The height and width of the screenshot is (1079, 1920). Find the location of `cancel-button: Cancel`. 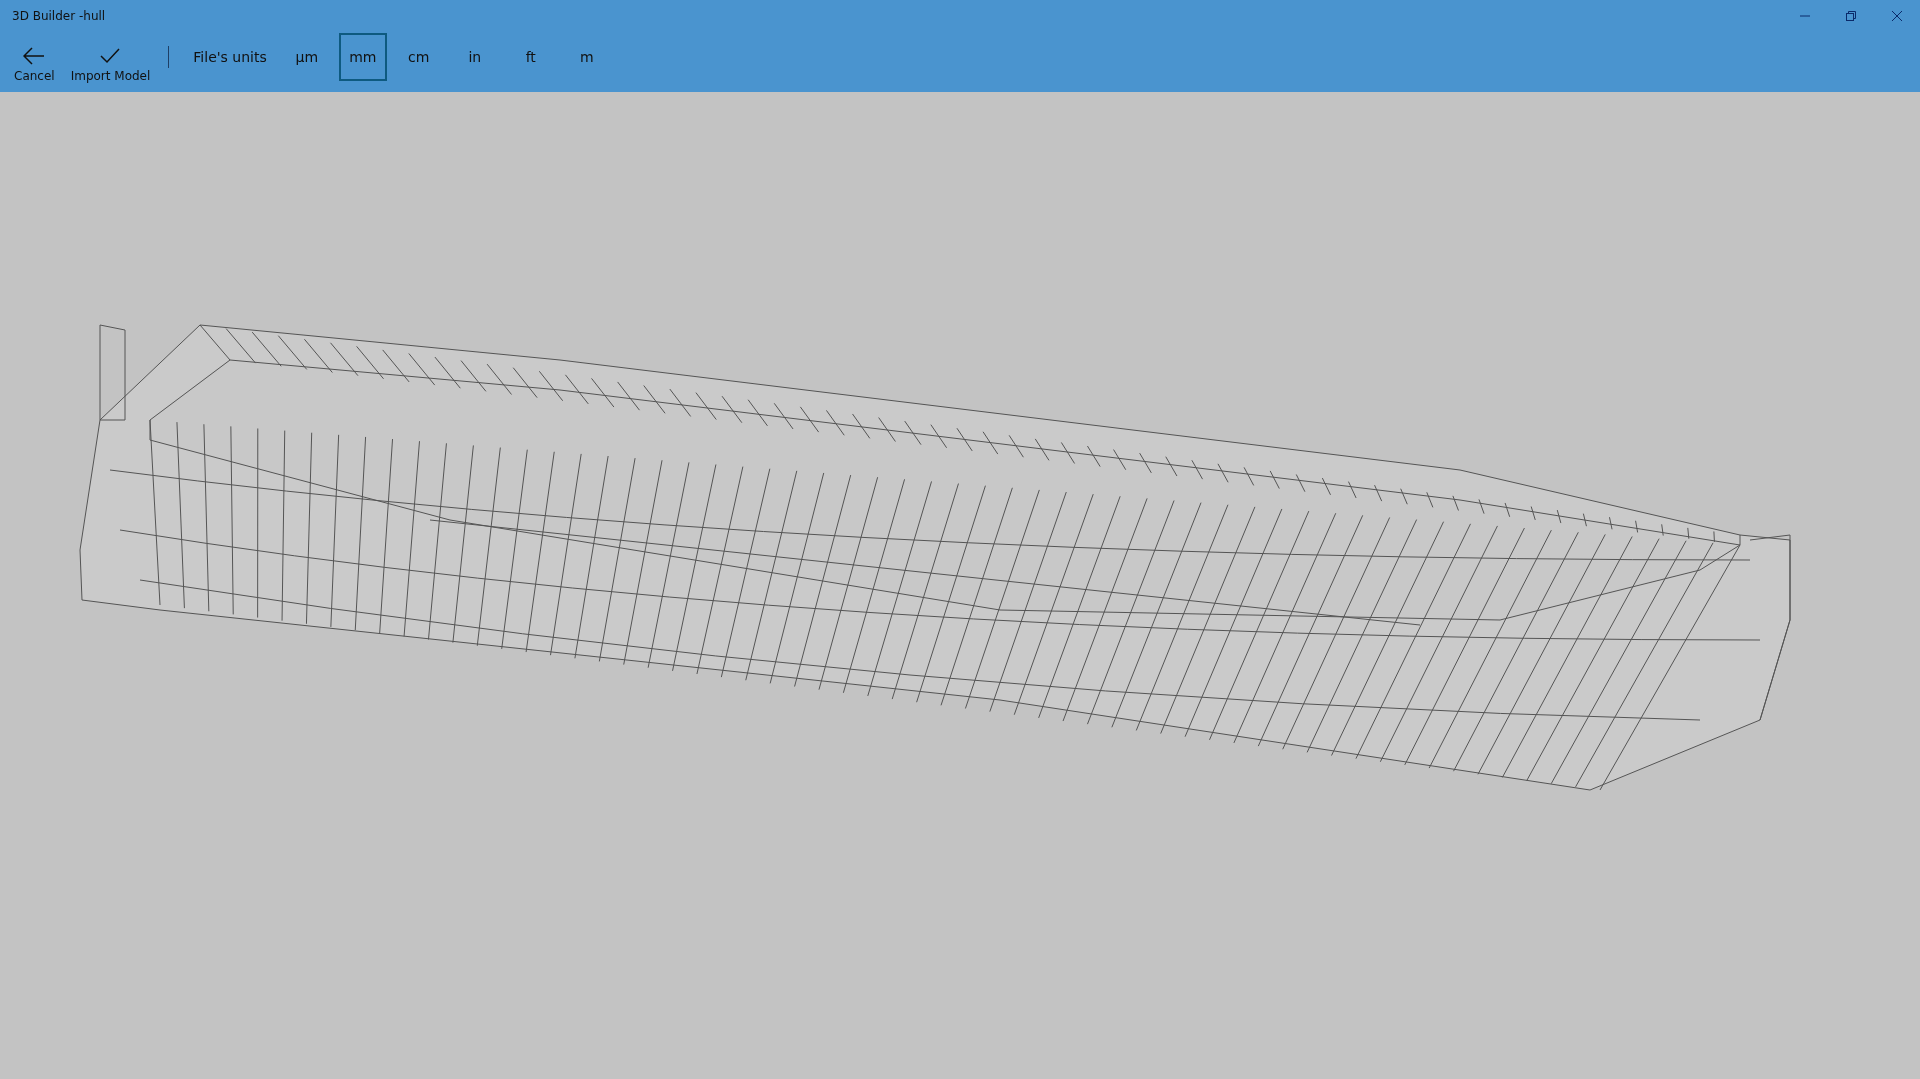

cancel-button: Cancel is located at coordinates (34, 62).